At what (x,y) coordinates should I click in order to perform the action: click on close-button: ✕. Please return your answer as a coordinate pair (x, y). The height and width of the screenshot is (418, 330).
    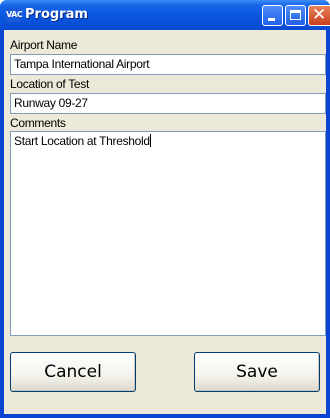
    Looking at the image, I should click on (319, 15).